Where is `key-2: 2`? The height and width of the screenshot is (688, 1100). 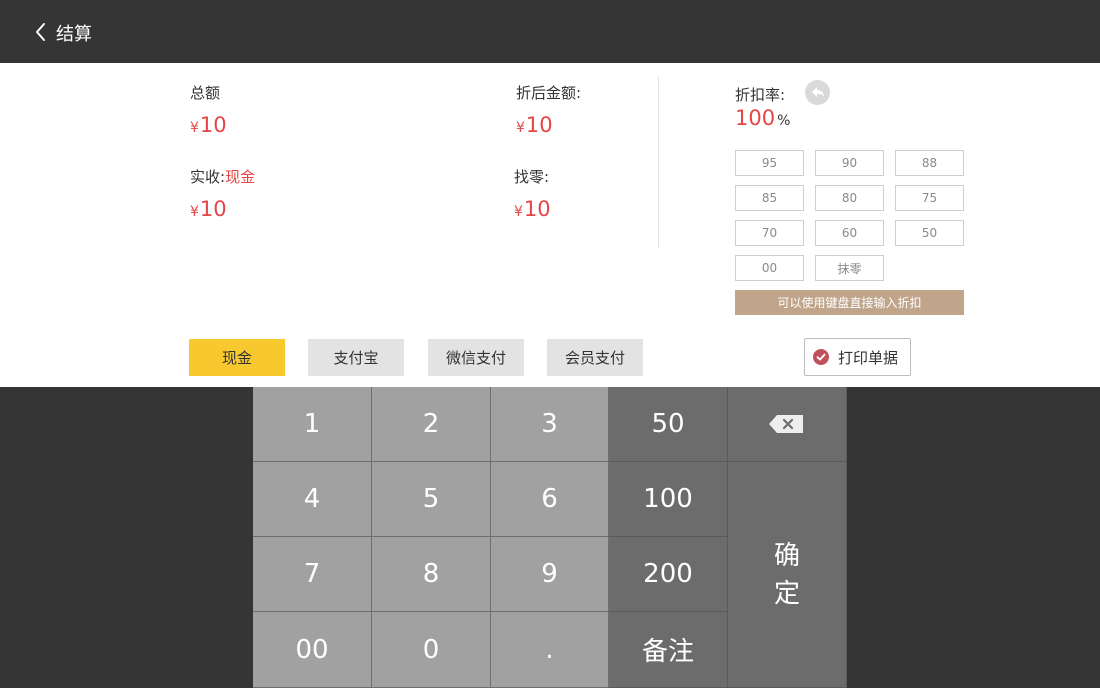 key-2: 2 is located at coordinates (431, 424).